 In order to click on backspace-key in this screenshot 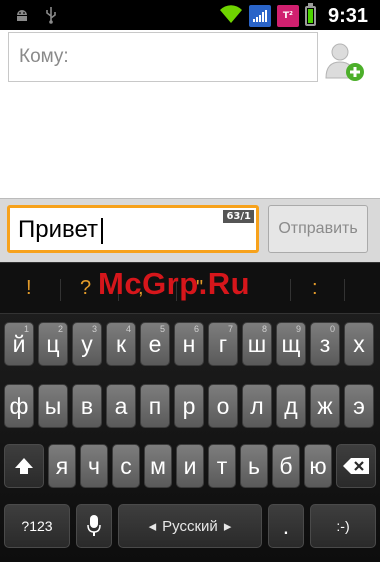, I will do `click(356, 466)`.